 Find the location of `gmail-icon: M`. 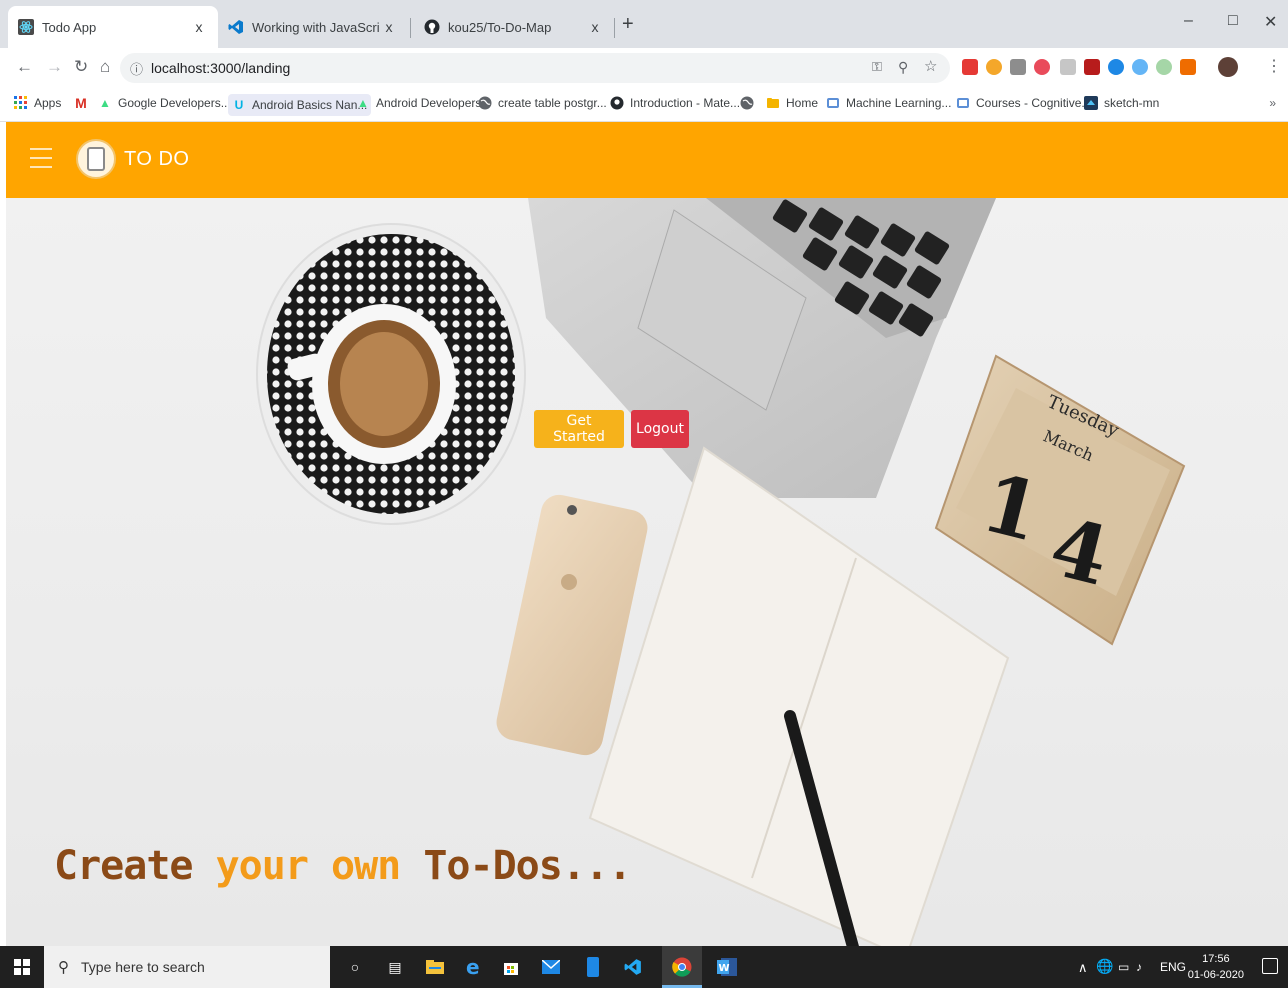

gmail-icon: M is located at coordinates (81, 103).